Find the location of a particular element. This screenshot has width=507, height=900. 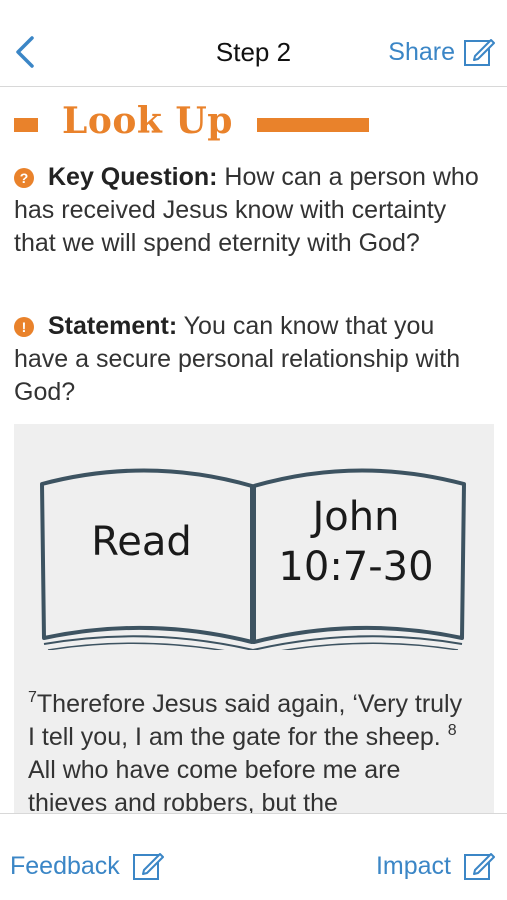

heading-accent-bar-left is located at coordinates (26, 125).